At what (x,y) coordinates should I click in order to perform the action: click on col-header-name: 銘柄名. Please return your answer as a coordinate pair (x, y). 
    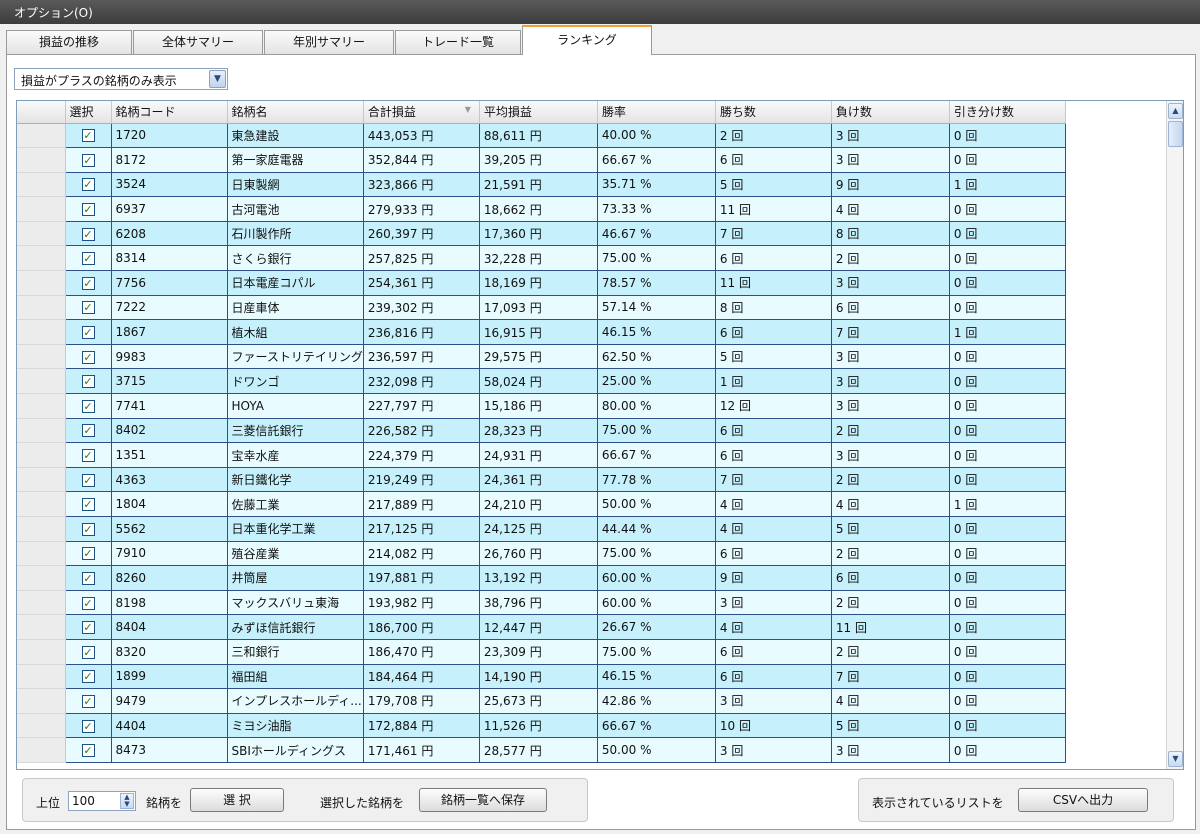
    Looking at the image, I should click on (295, 112).